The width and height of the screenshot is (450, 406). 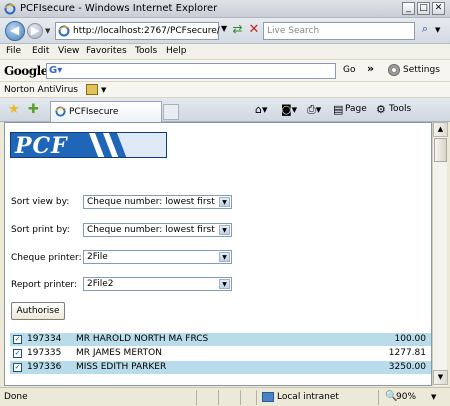 I want to click on report-printer-label: Report printer:, so click(x=44, y=285).